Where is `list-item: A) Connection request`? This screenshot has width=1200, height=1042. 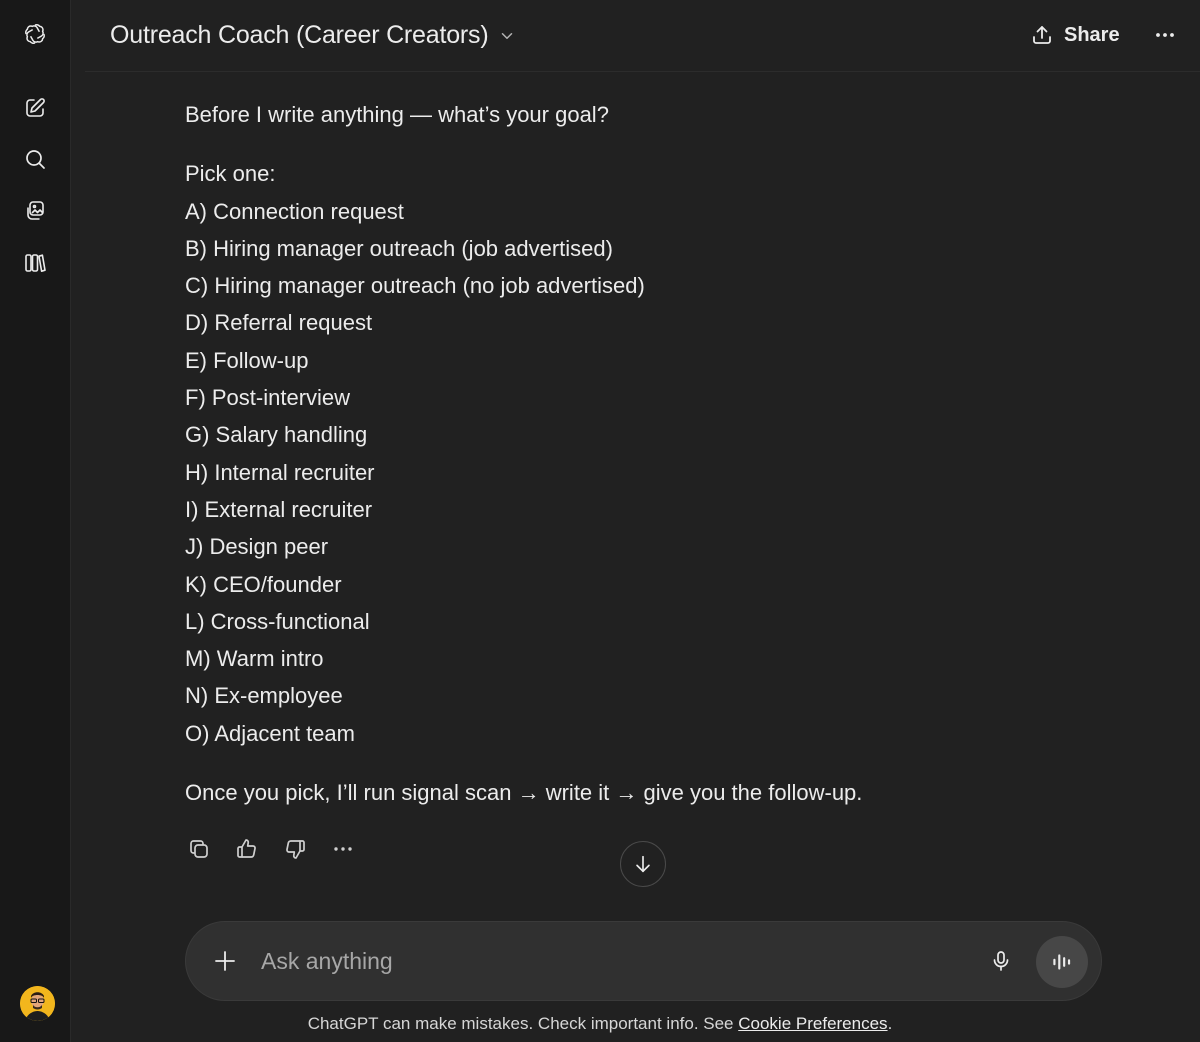 list-item: A) Connection request is located at coordinates (294, 211).